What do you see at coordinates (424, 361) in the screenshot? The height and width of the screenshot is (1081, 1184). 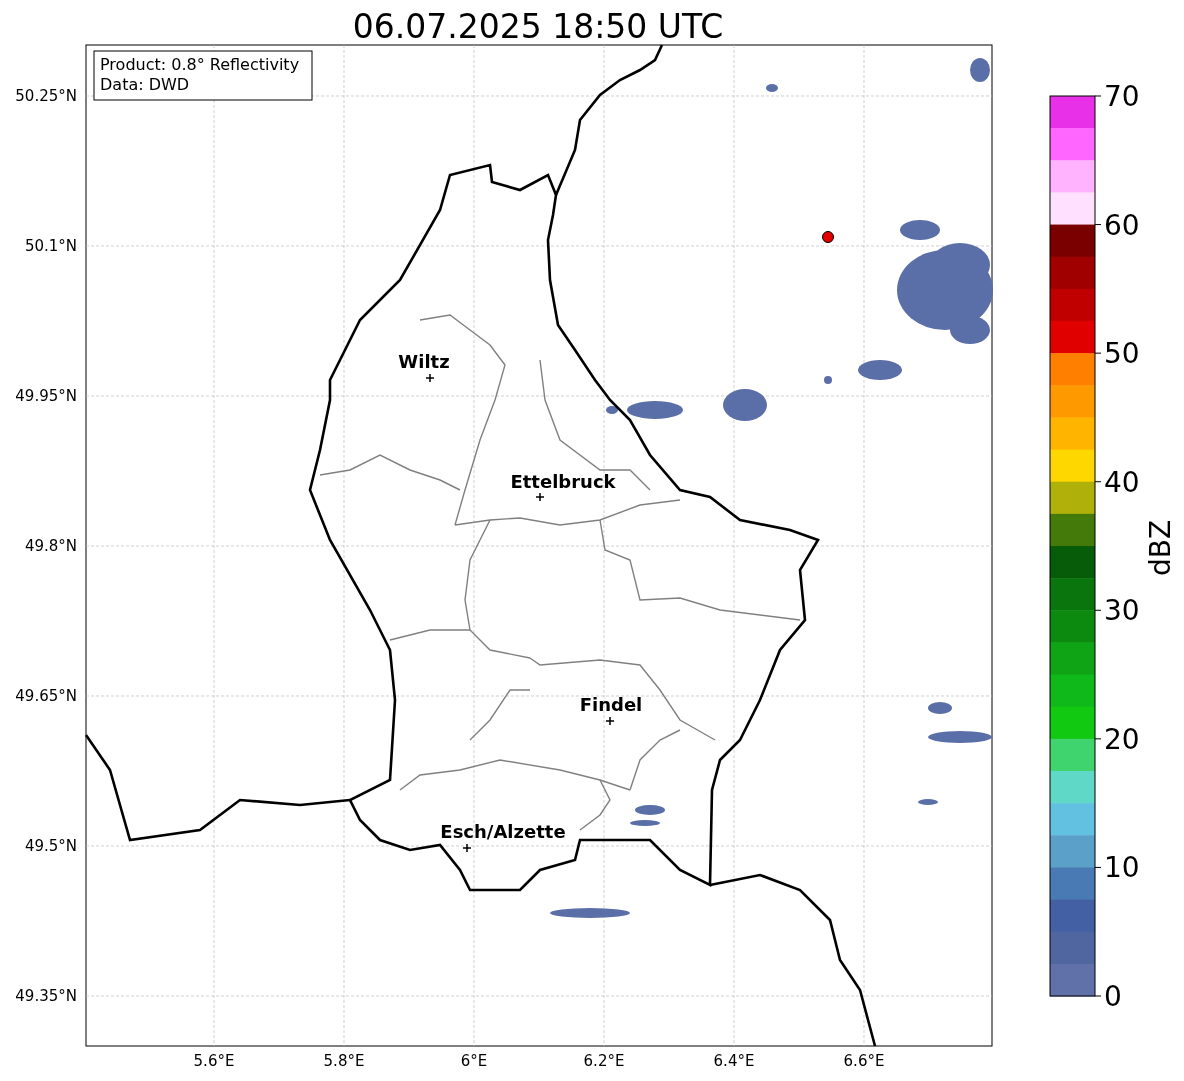 I see `city-label: Wiltz` at bounding box center [424, 361].